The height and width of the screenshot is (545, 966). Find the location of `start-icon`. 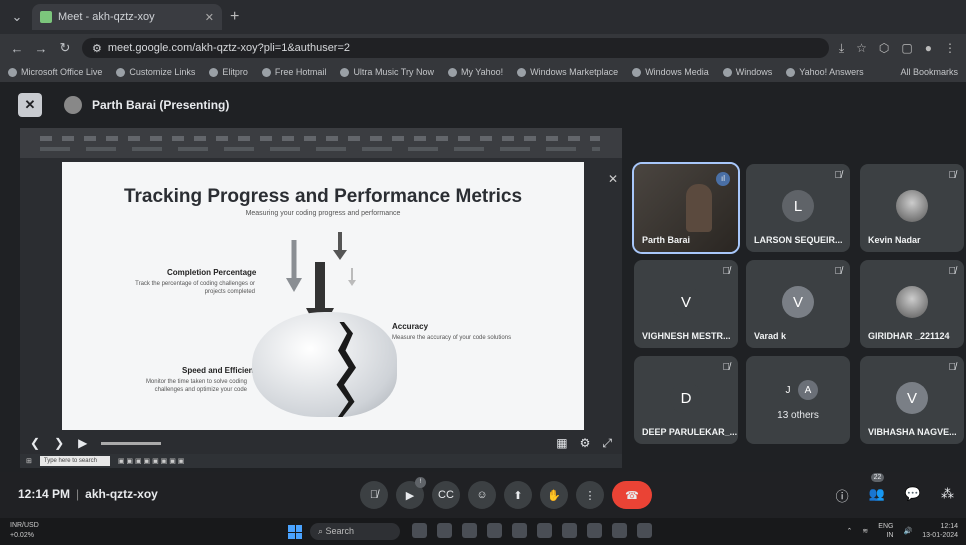

start-icon is located at coordinates (295, 532).